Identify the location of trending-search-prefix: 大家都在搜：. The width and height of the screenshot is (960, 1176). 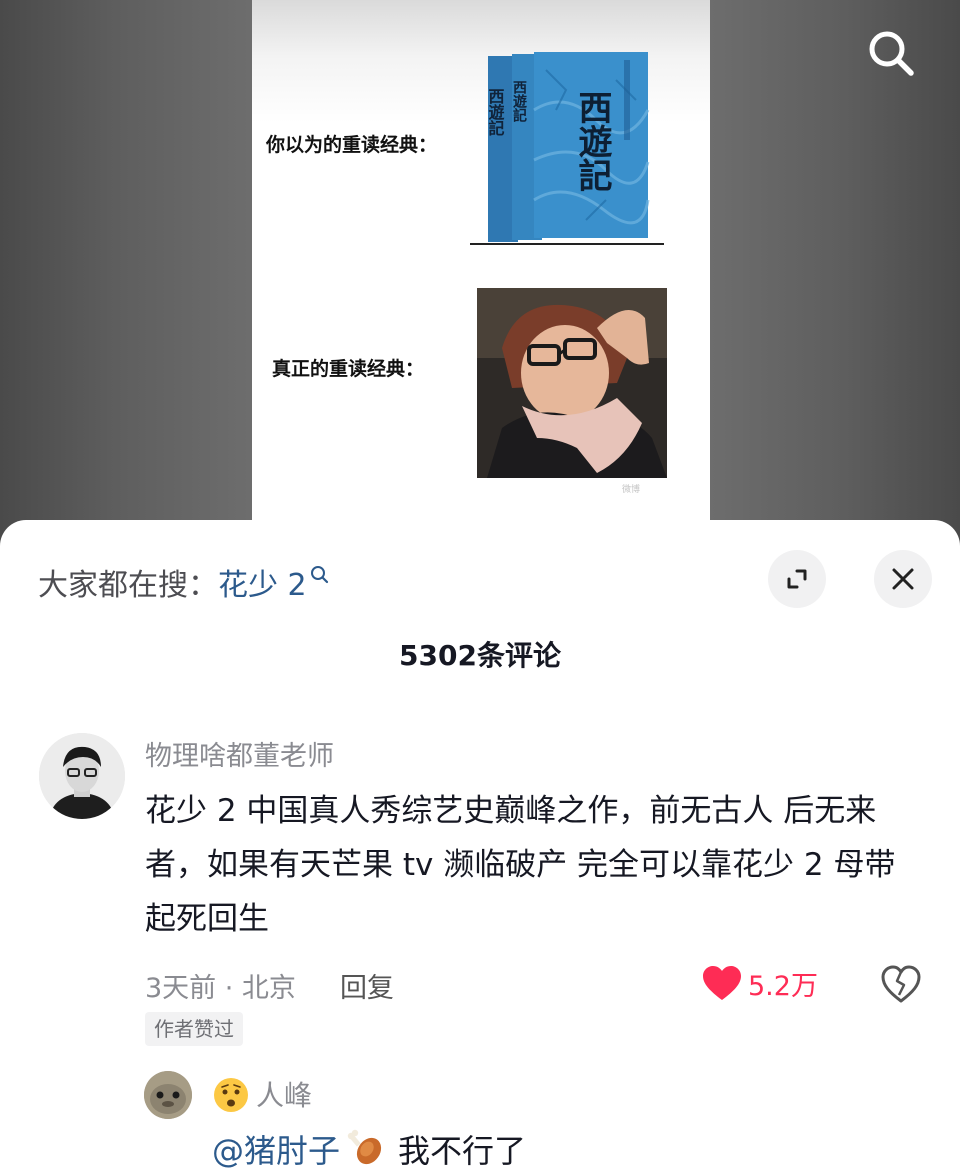
(128, 585).